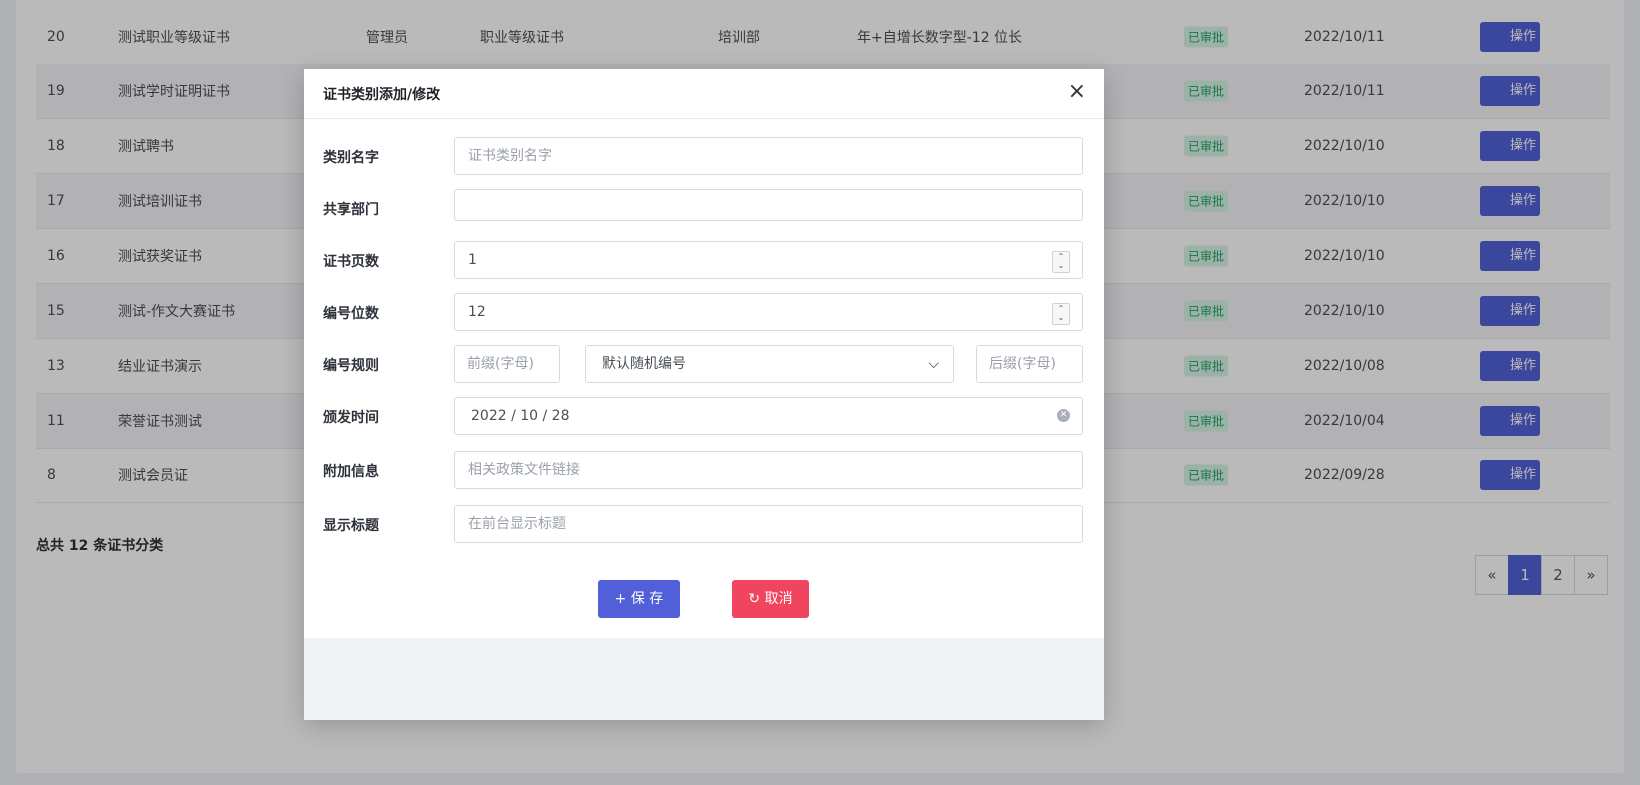 The width and height of the screenshot is (1640, 785). Describe the element at coordinates (472, 260) in the screenshot. I see `page-count-value: 1` at that location.